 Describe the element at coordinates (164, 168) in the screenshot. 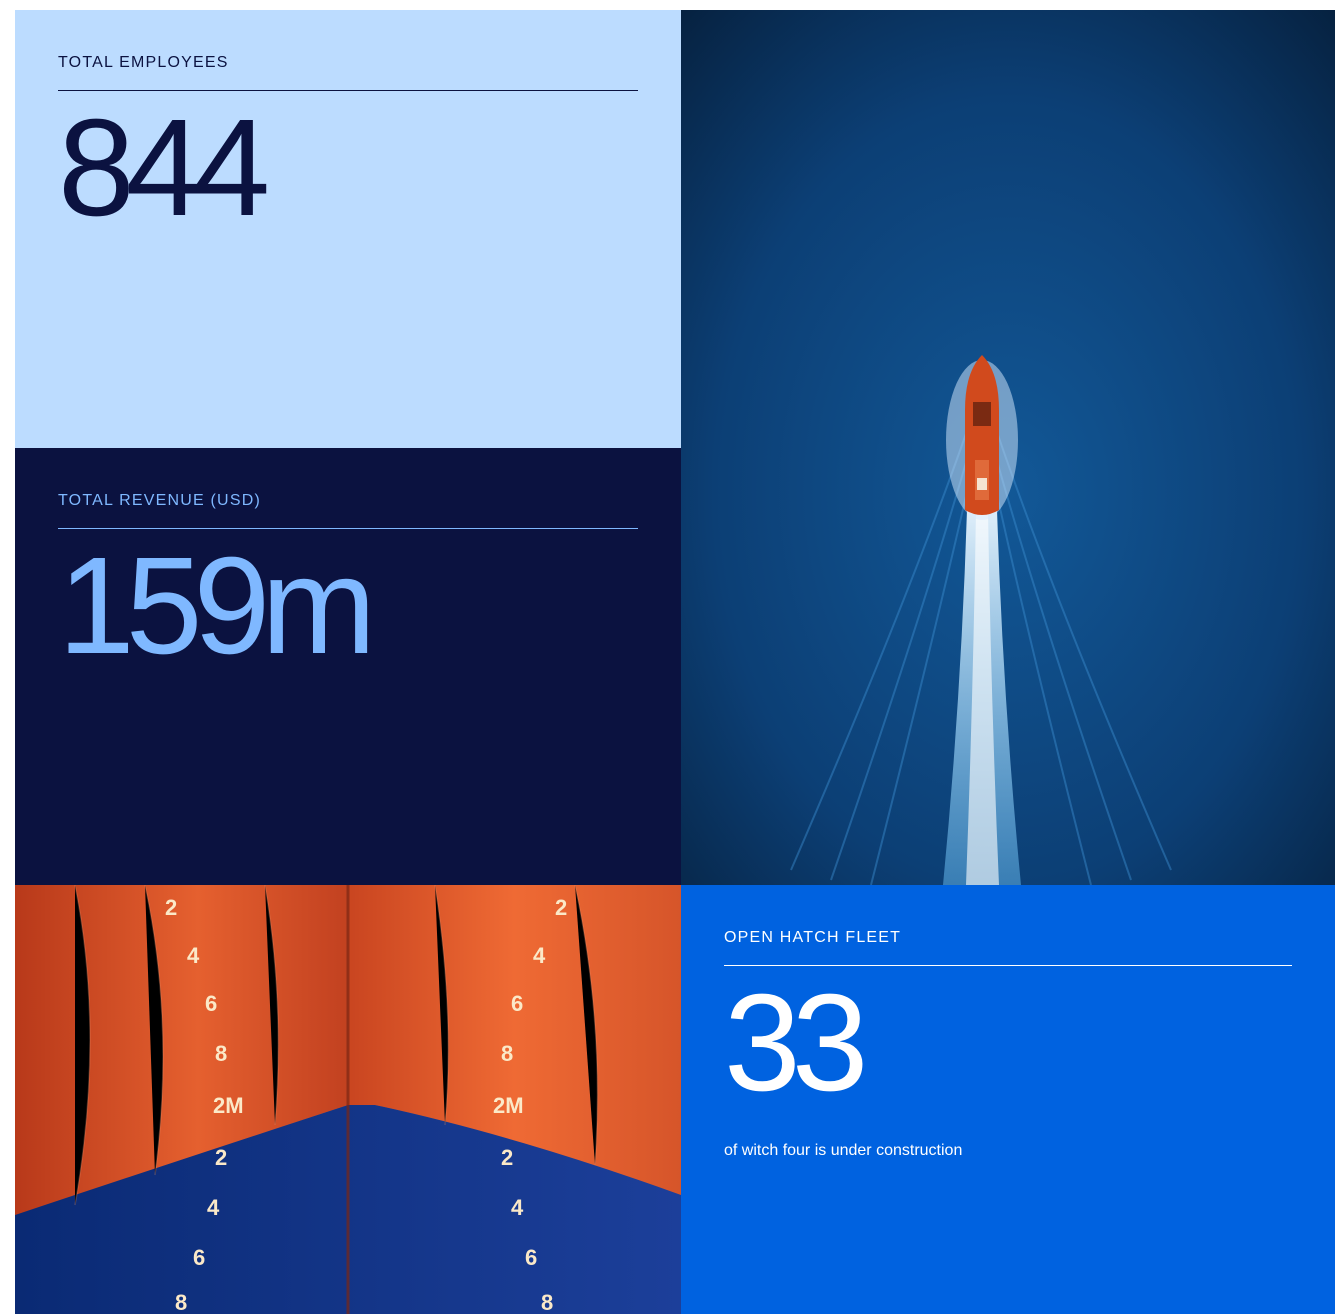

I see `employees-value: 844` at that location.